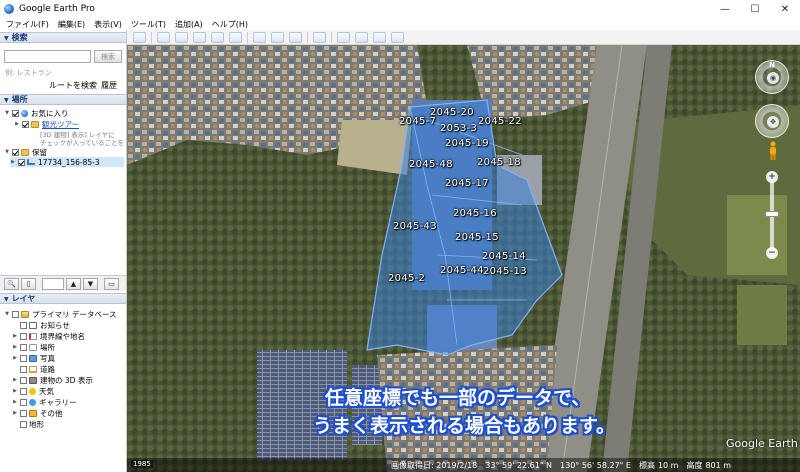 This screenshot has width=800, height=472. Describe the element at coordinates (277, 37) in the screenshot. I see `sunlight-icon` at that location.